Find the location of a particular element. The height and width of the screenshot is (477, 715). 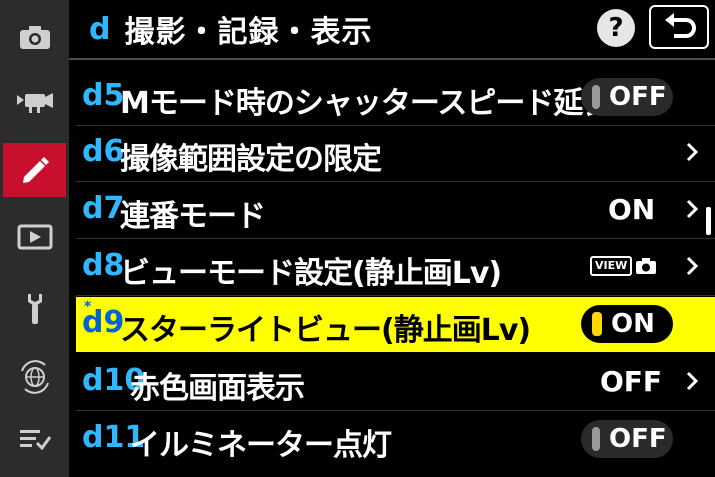

sidebar-item-movie-recording is located at coordinates (34, 101).